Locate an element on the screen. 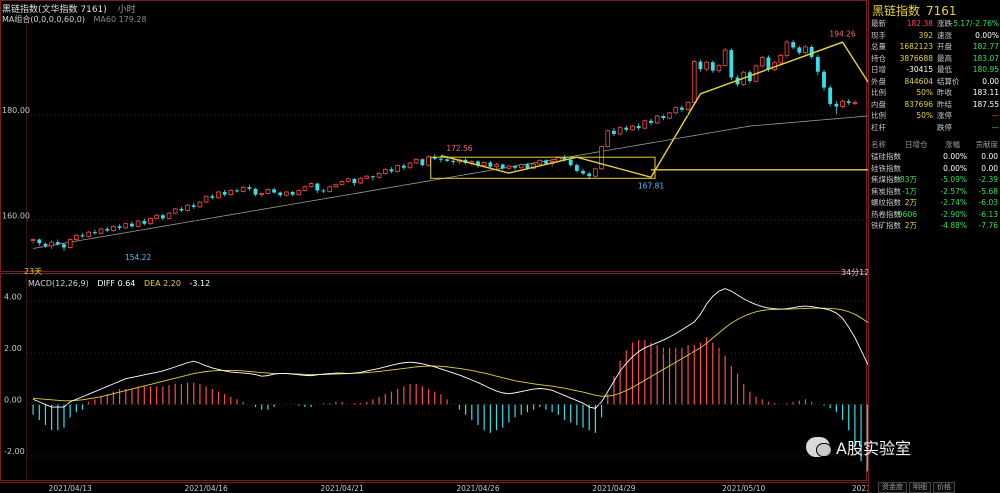 The width and height of the screenshot is (1000, 493). quote-row: 杠杆 跌停 — is located at coordinates (934, 127).